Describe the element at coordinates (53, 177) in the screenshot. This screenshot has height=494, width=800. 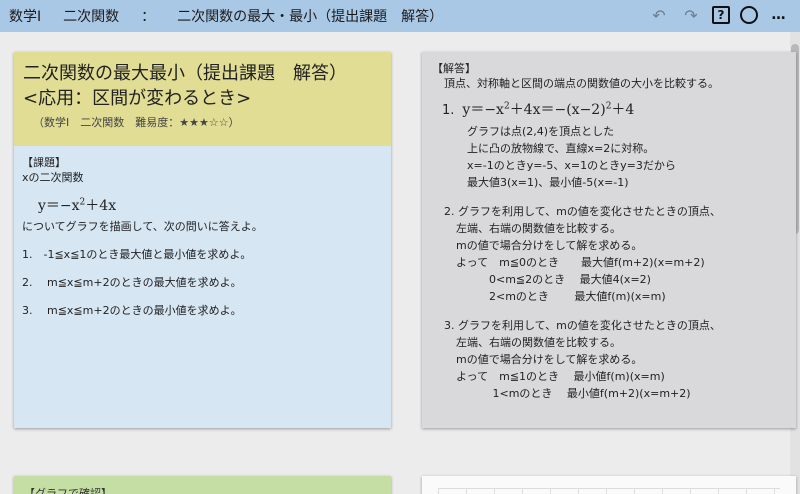
I see `task-intro: xの二次関数` at that location.